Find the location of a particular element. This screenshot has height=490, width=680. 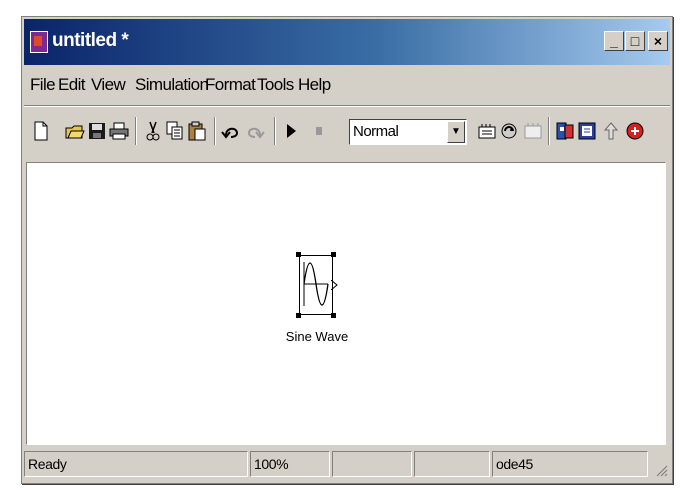

close-button: × is located at coordinates (658, 41).